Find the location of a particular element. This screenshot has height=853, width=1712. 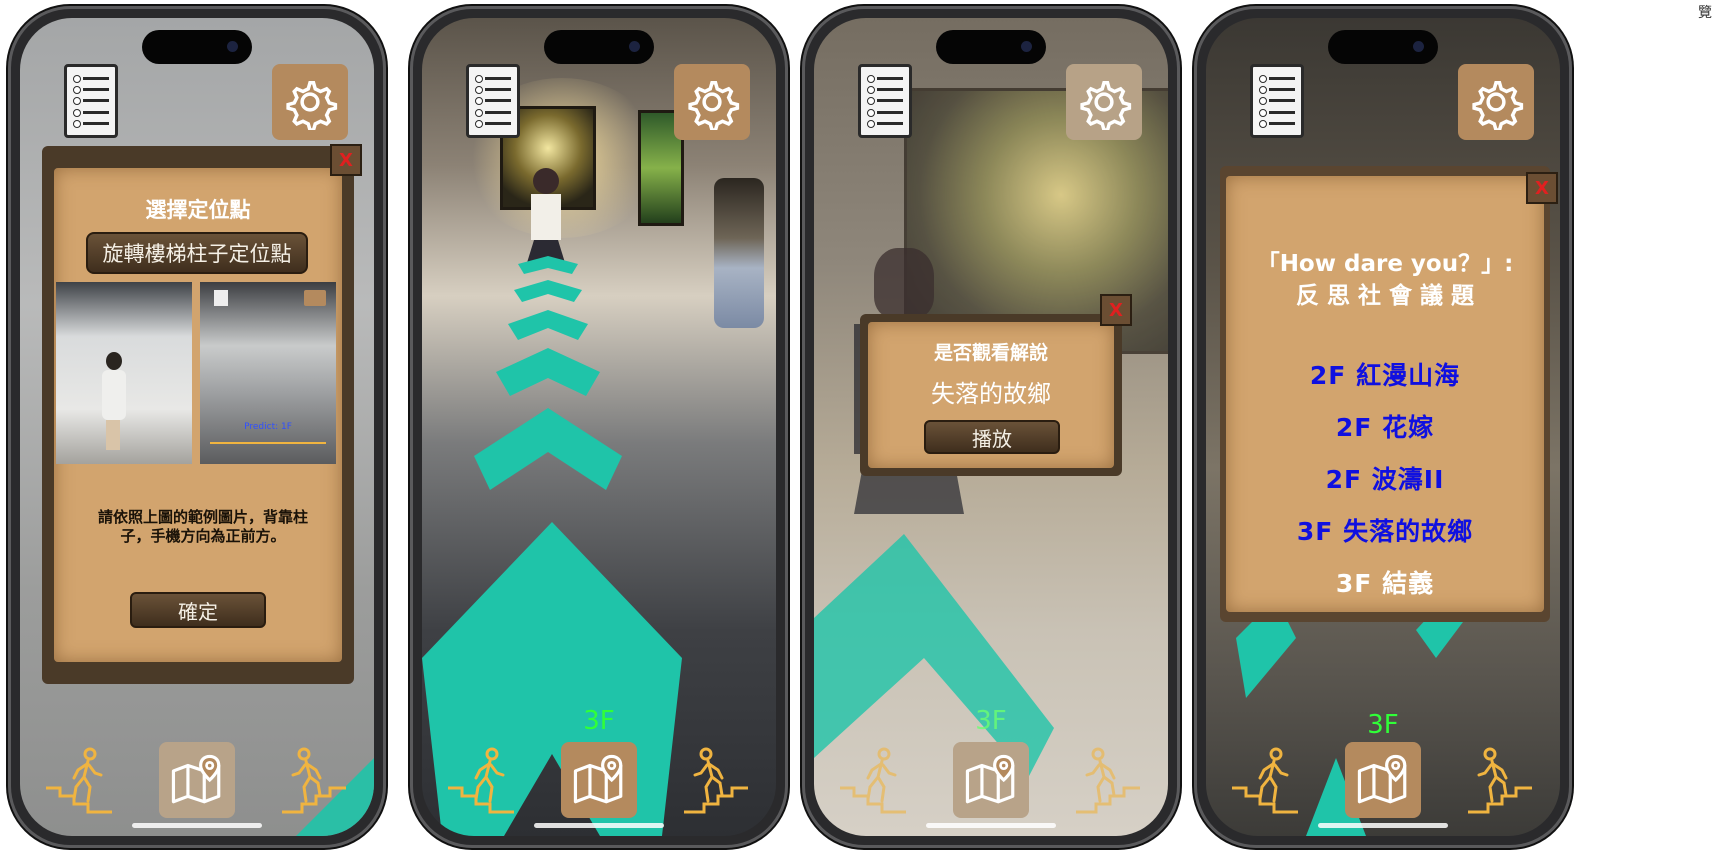

artwork-item: 2F 紅漫山海 is located at coordinates (1385, 374).